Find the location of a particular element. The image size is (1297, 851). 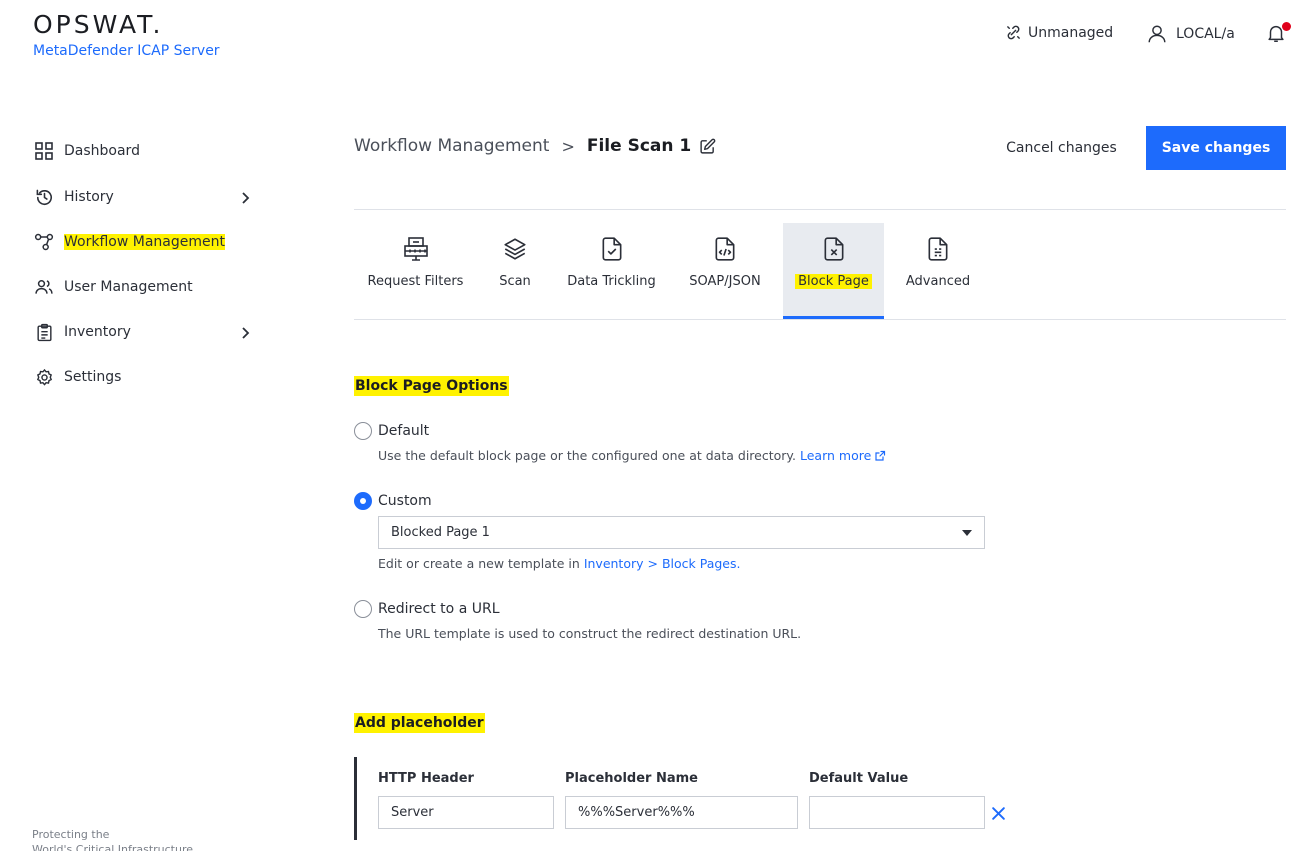

sidebar-item-label: User Management is located at coordinates (128, 287).